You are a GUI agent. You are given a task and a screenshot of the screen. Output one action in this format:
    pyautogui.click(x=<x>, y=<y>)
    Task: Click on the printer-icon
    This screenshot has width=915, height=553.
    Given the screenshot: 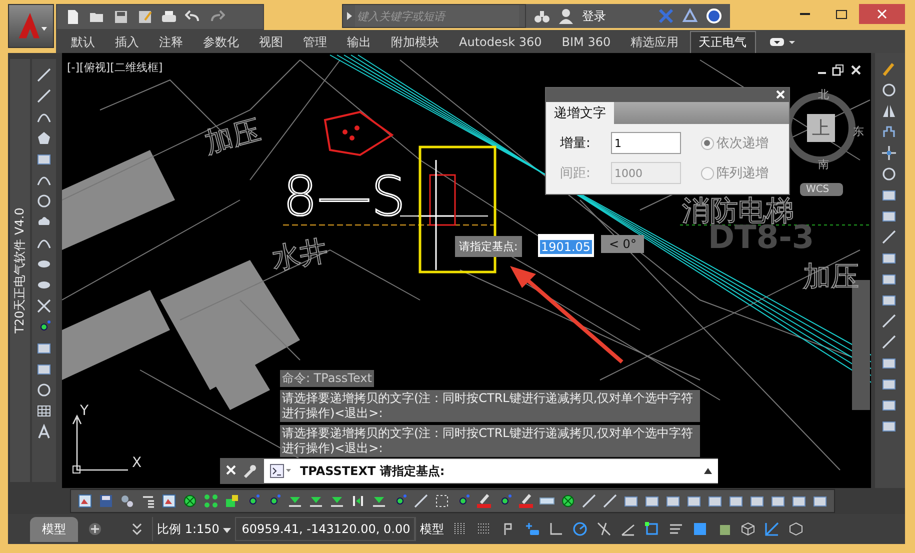 What is the action you would take?
    pyautogui.click(x=169, y=17)
    